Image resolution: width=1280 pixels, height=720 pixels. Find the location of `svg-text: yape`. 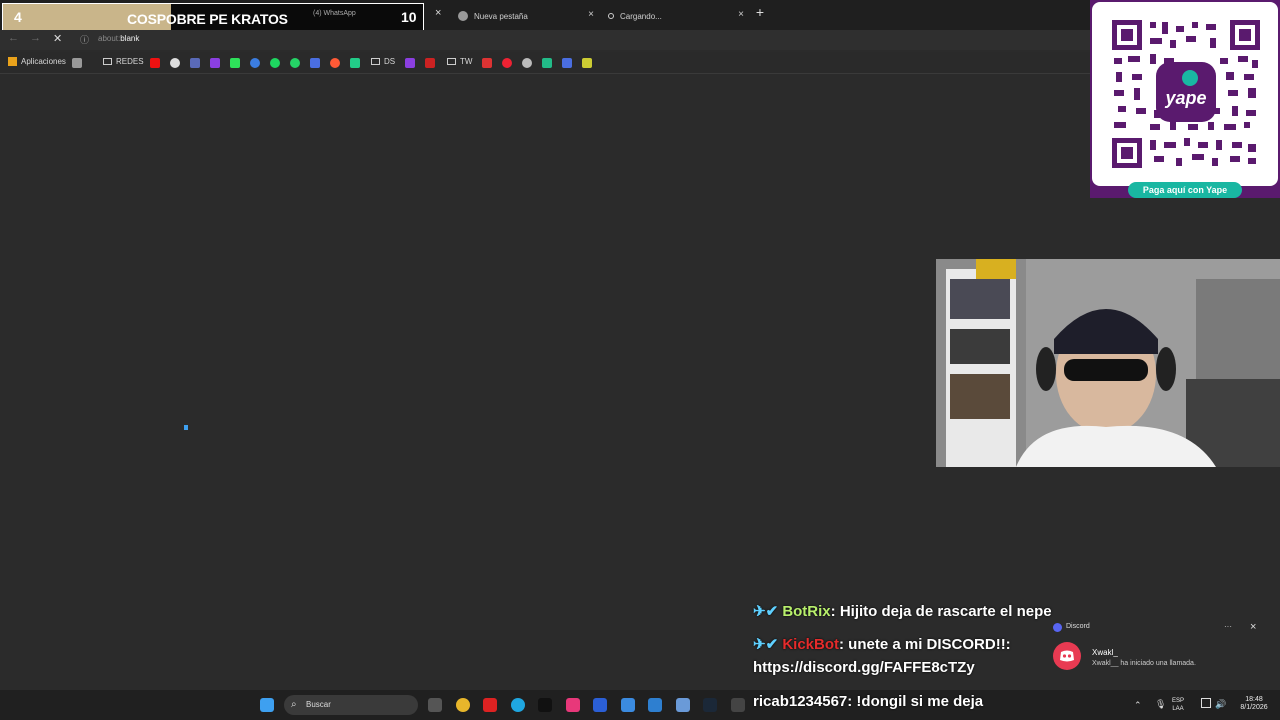

svg-text: yape is located at coordinates (1185, 98).